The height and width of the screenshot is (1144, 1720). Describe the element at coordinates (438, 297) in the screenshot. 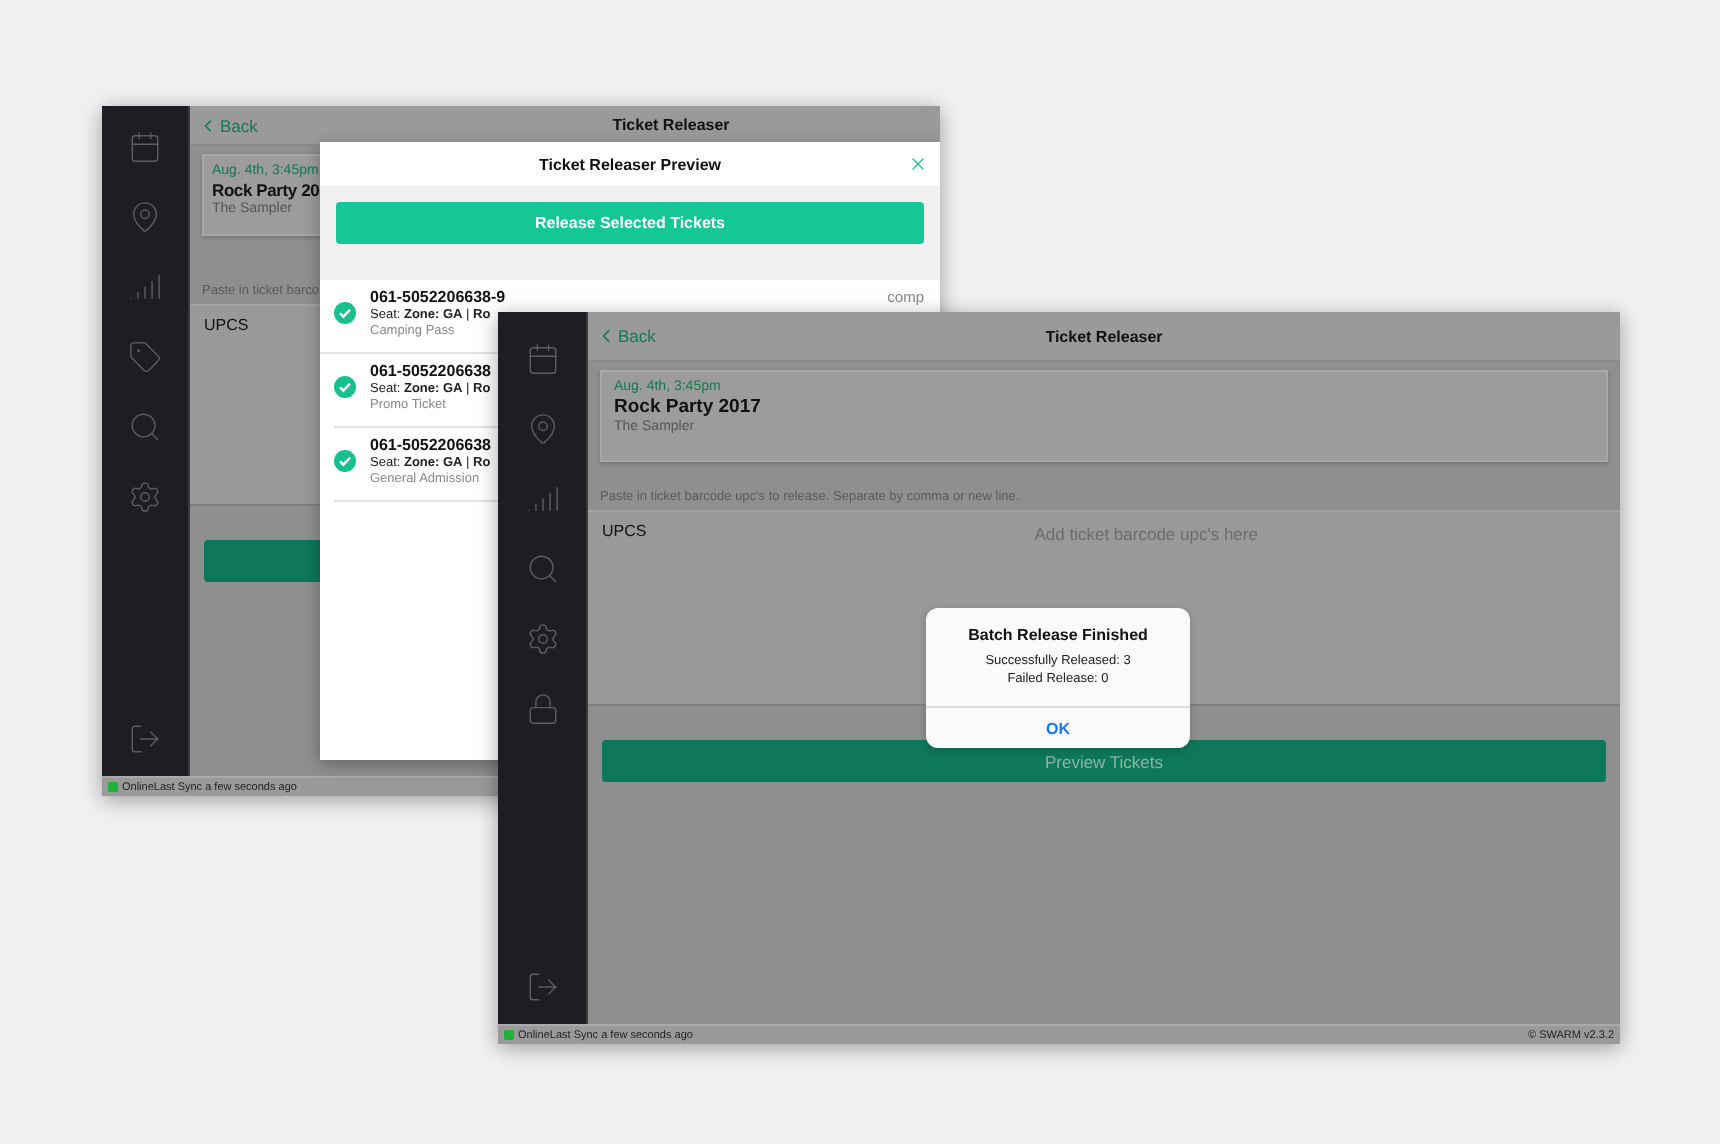

I see `ticket-code: 061-5052206638-9` at that location.